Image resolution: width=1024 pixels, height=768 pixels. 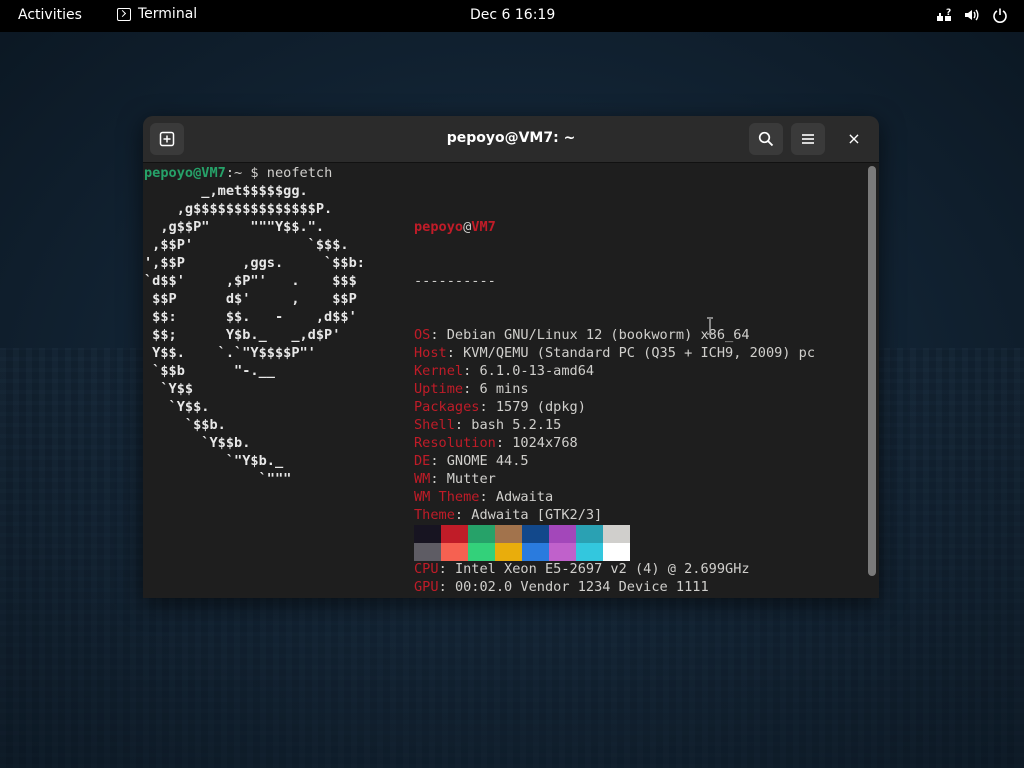 What do you see at coordinates (426, 569) in the screenshot?
I see `info-key: CPU` at bounding box center [426, 569].